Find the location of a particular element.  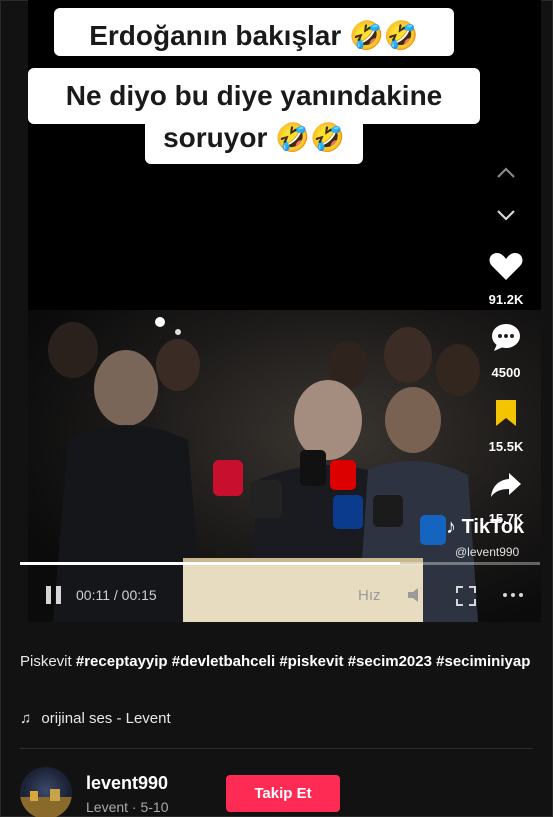

divider is located at coordinates (276, 748).